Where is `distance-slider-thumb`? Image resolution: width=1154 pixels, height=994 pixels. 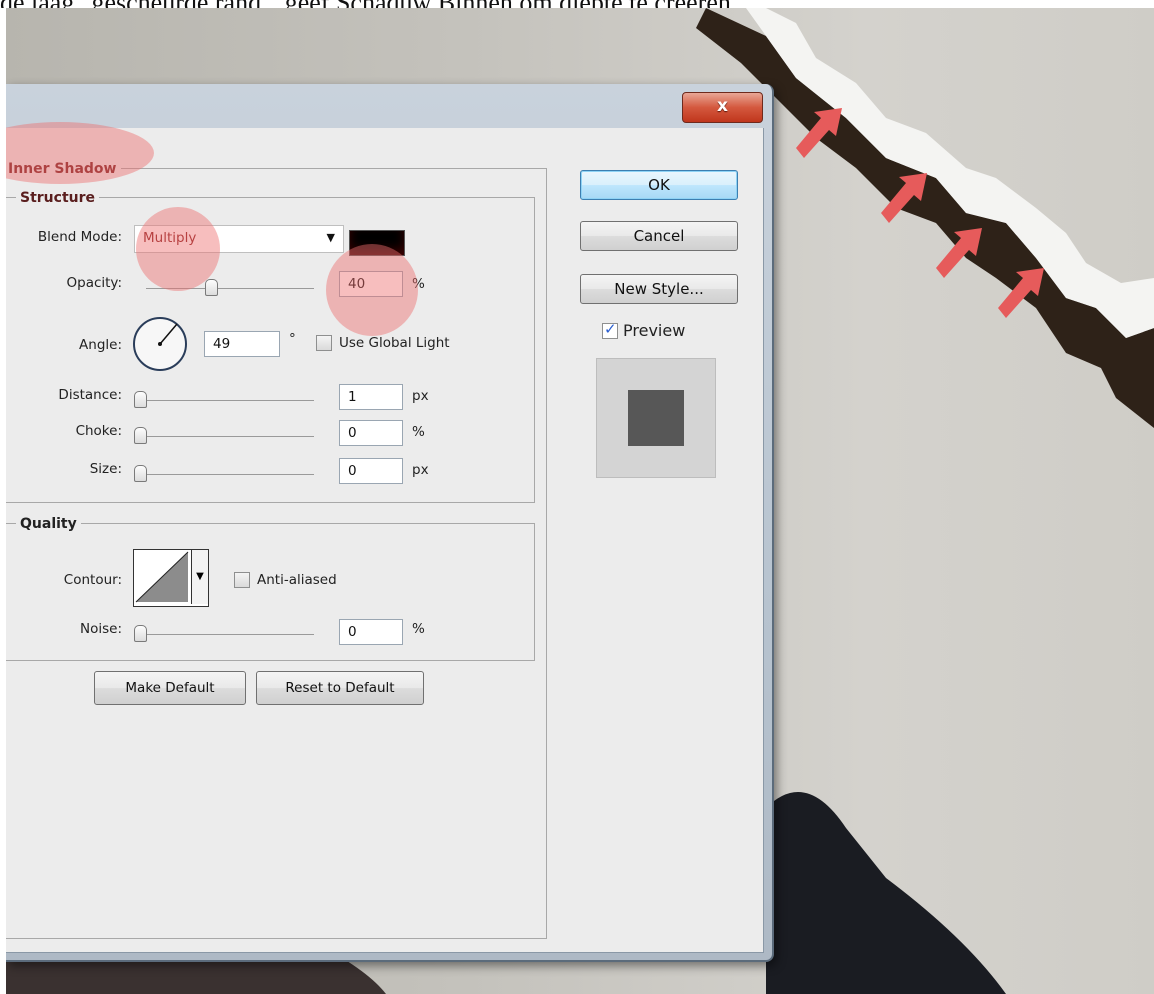
distance-slider-thumb is located at coordinates (140, 399).